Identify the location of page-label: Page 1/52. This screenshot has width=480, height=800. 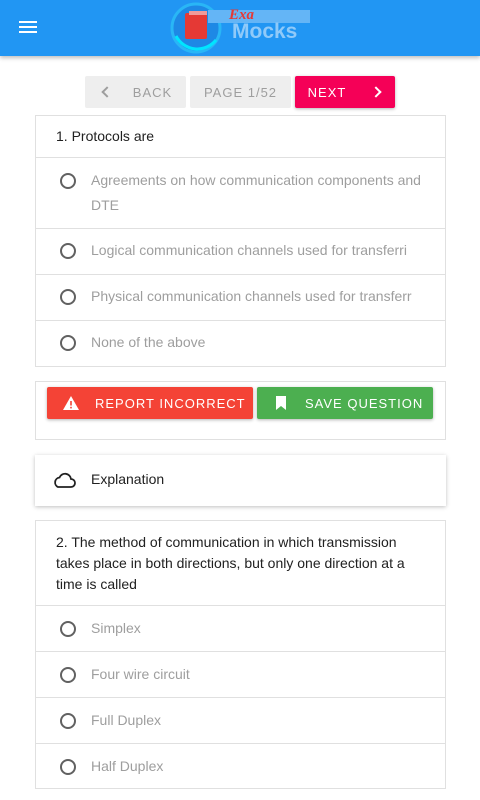
(240, 92).